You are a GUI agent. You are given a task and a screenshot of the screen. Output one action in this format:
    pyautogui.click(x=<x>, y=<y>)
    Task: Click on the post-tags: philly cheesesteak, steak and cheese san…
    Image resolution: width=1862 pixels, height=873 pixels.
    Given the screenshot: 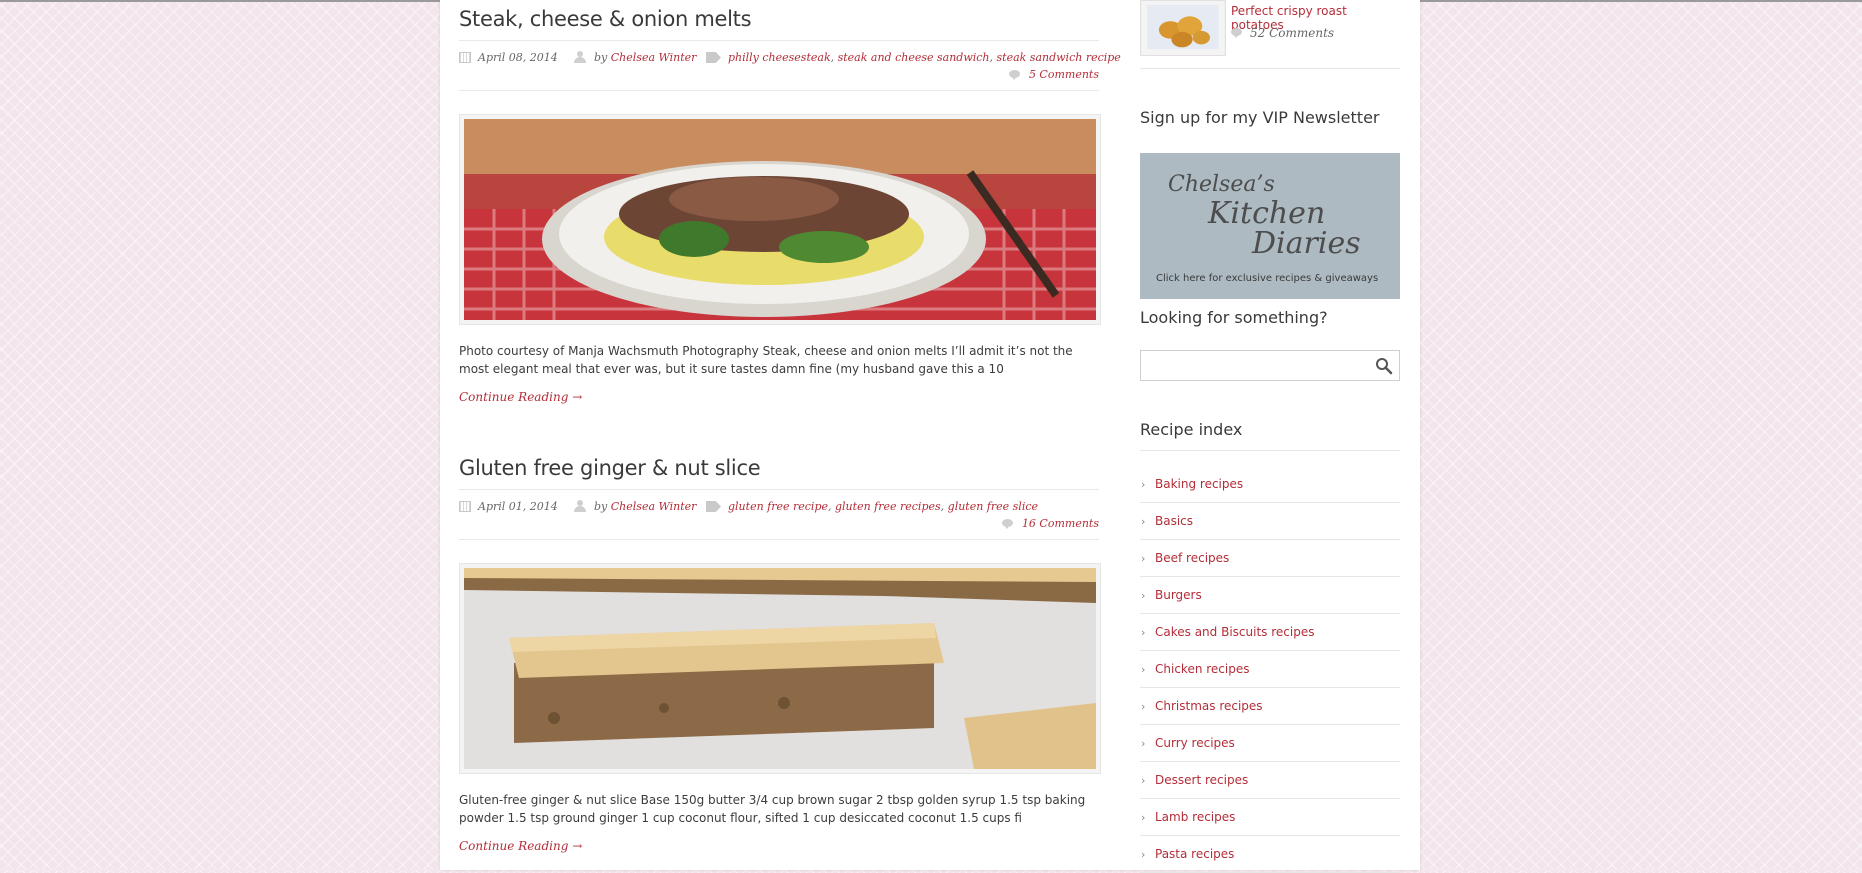 What is the action you would take?
    pyautogui.click(x=913, y=57)
    